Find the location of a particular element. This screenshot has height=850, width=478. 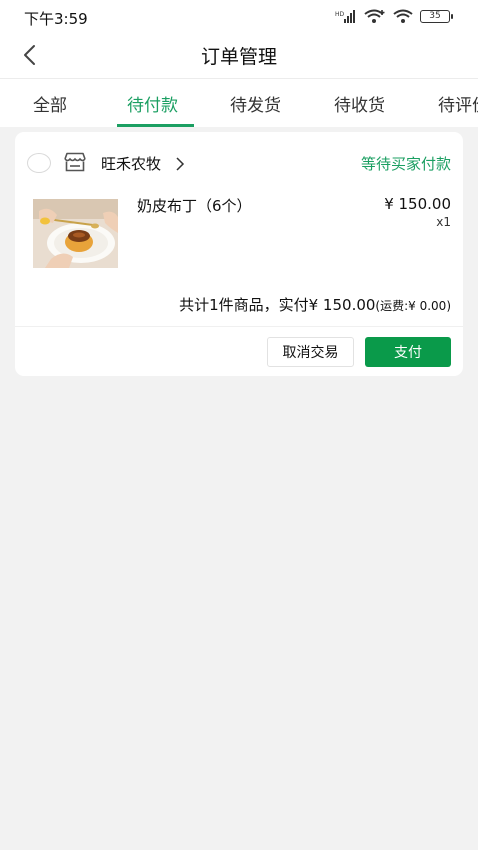

product-image is located at coordinates (75, 233).